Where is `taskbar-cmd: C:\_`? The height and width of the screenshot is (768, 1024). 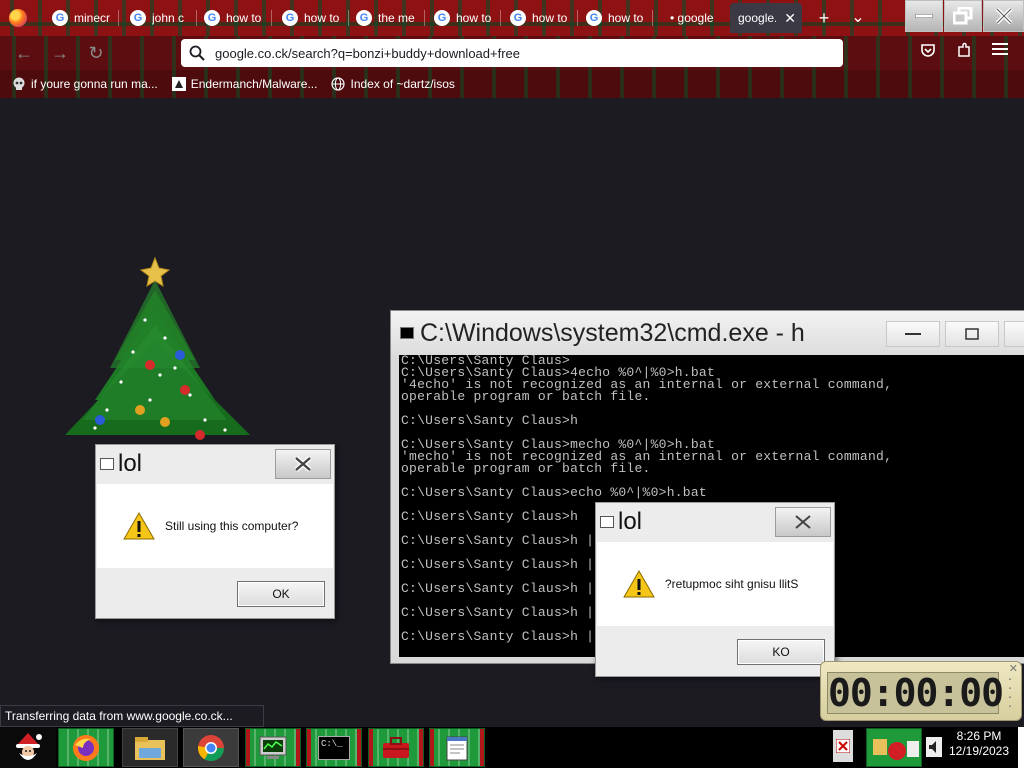
taskbar-cmd: C:\_ is located at coordinates (334, 747).